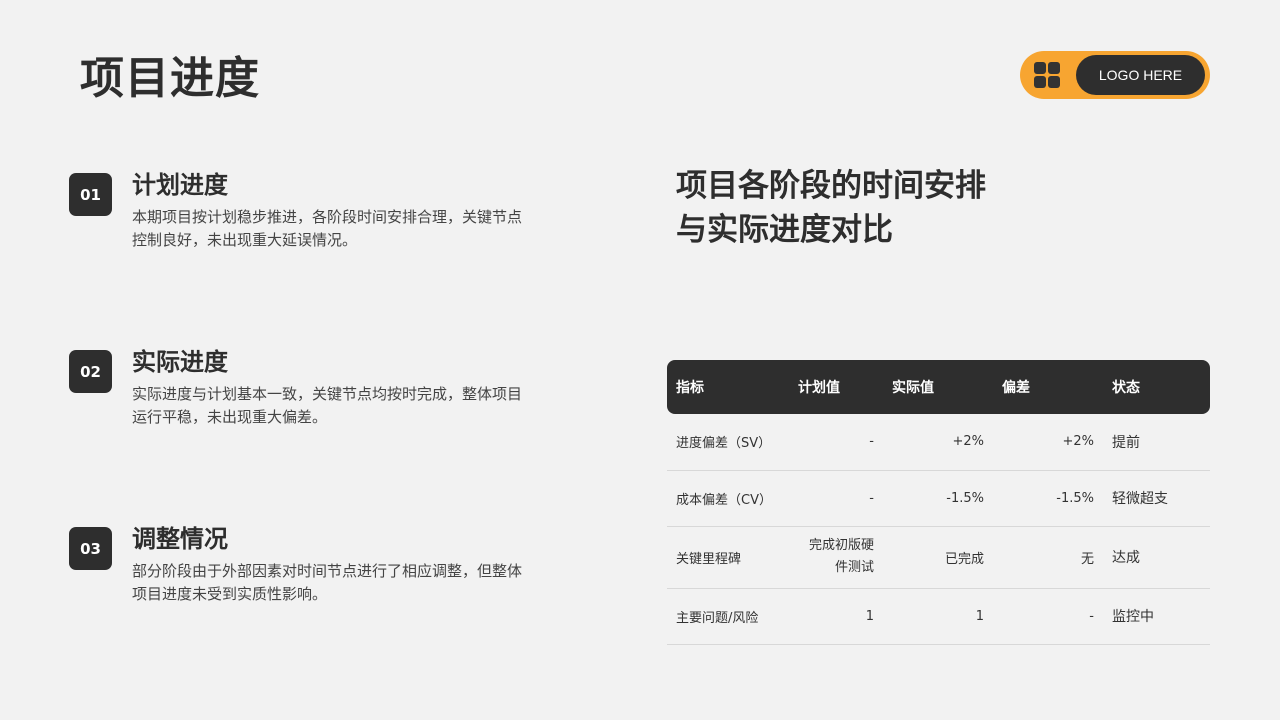 The height and width of the screenshot is (720, 1280). What do you see at coordinates (728, 616) in the screenshot?
I see `table-cell: 主要问题/风险` at bounding box center [728, 616].